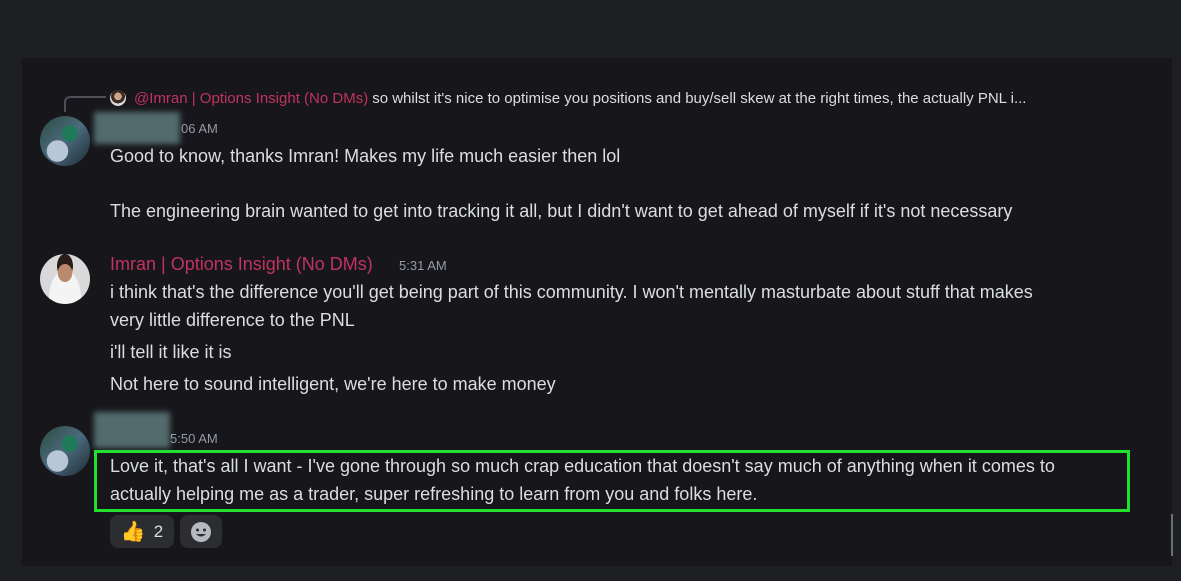  I want to click on reply-avatar, so click(118, 98).